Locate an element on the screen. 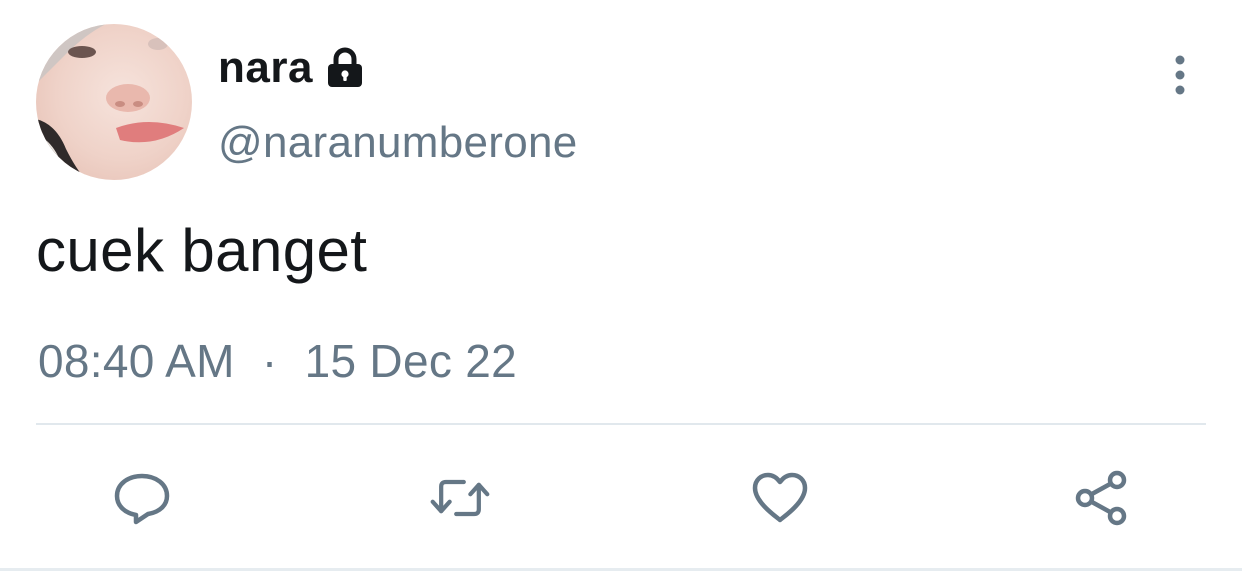 Image resolution: width=1242 pixels, height=588 pixels. avatar-photo is located at coordinates (114, 102).